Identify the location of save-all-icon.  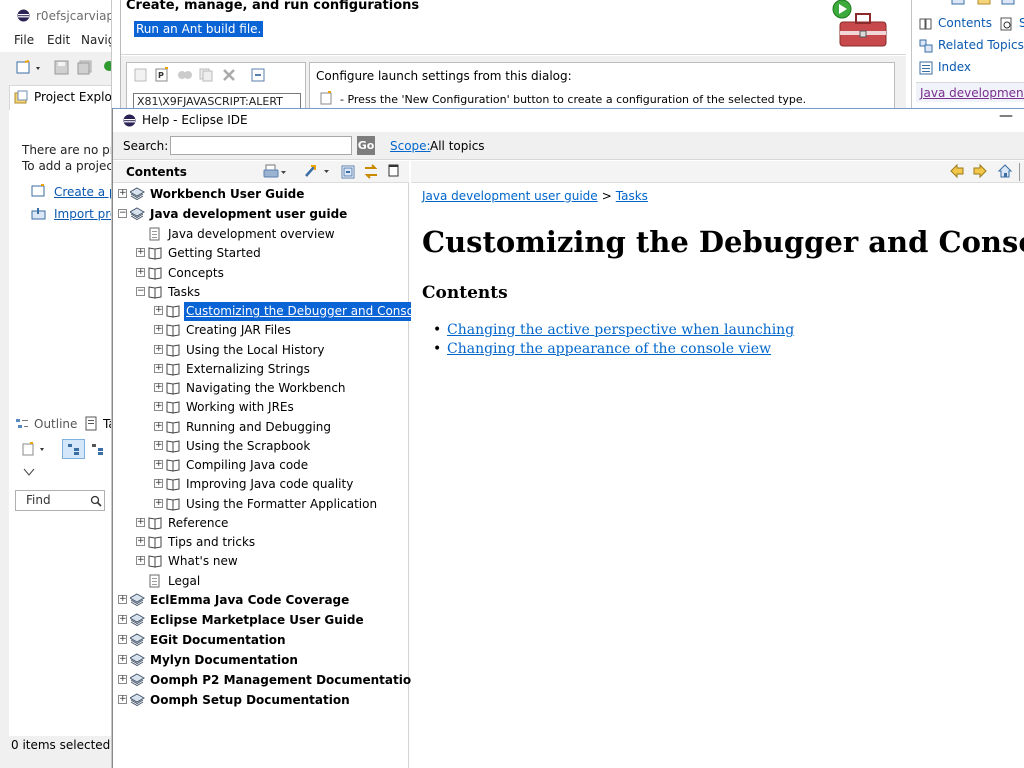
(85, 68).